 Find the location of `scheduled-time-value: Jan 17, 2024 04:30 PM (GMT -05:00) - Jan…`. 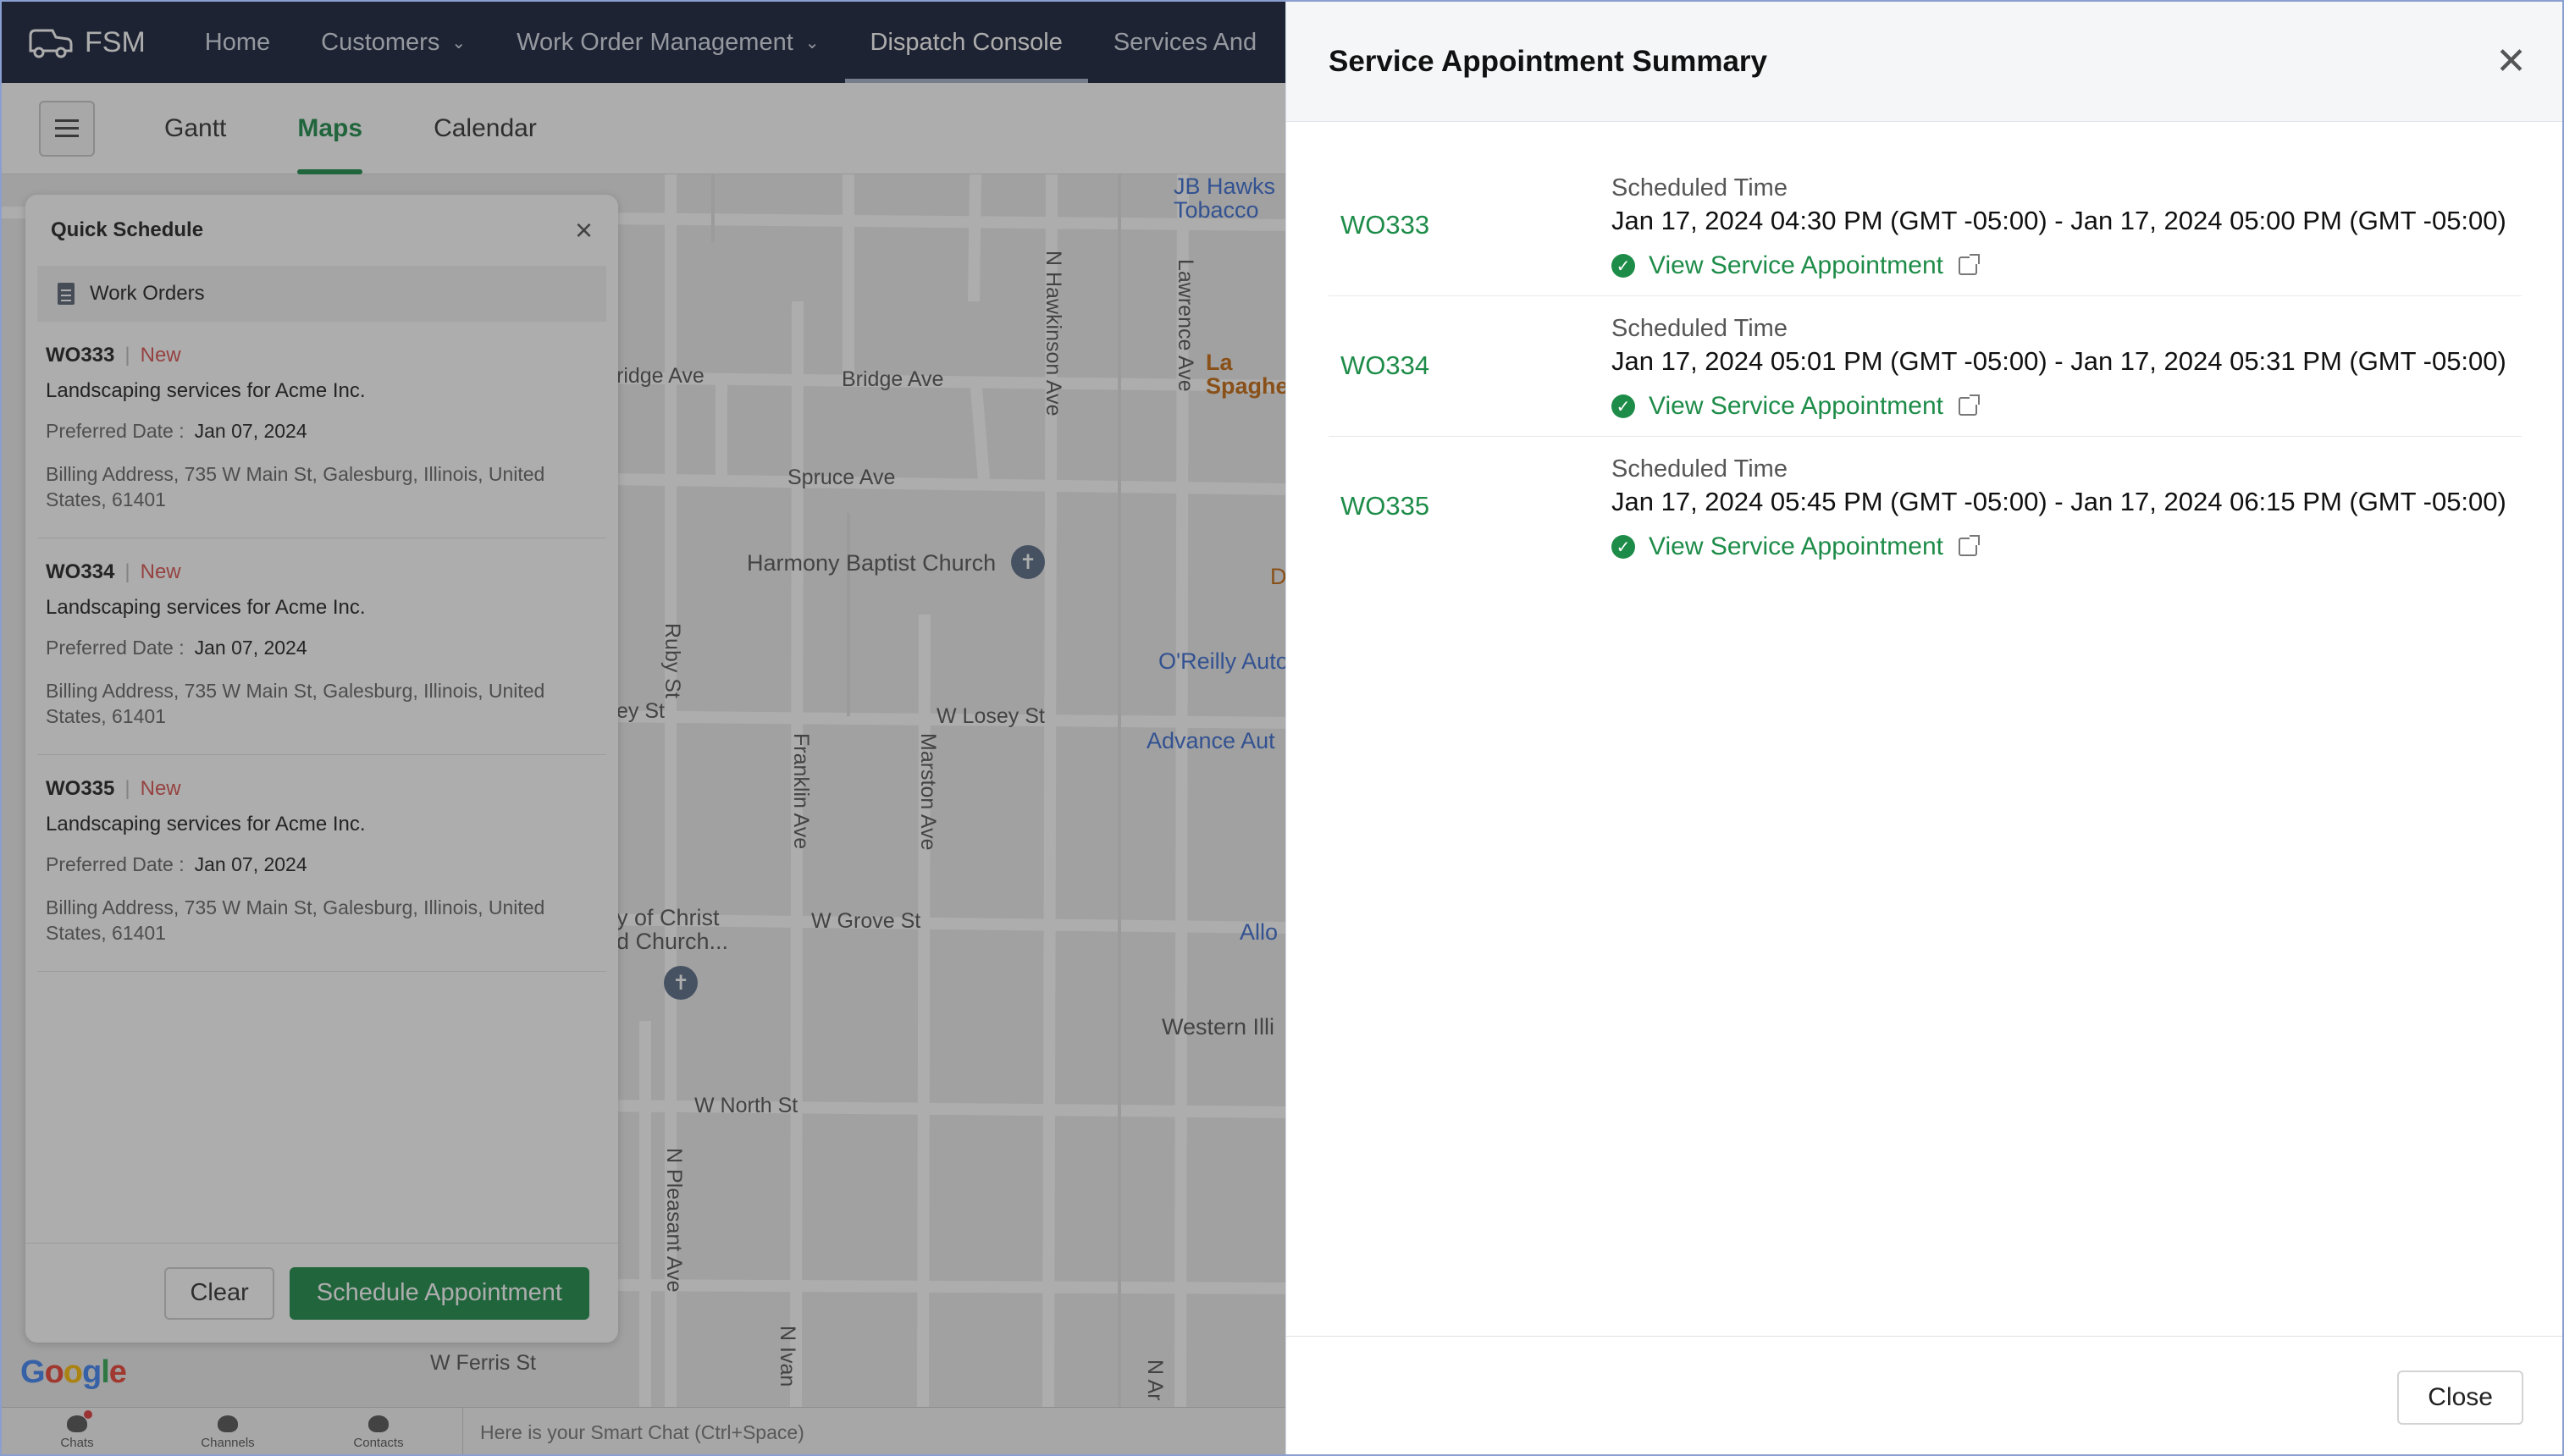

scheduled-time-value: Jan 17, 2024 04:30 PM (GMT -05:00) - Jan… is located at coordinates (2058, 220).